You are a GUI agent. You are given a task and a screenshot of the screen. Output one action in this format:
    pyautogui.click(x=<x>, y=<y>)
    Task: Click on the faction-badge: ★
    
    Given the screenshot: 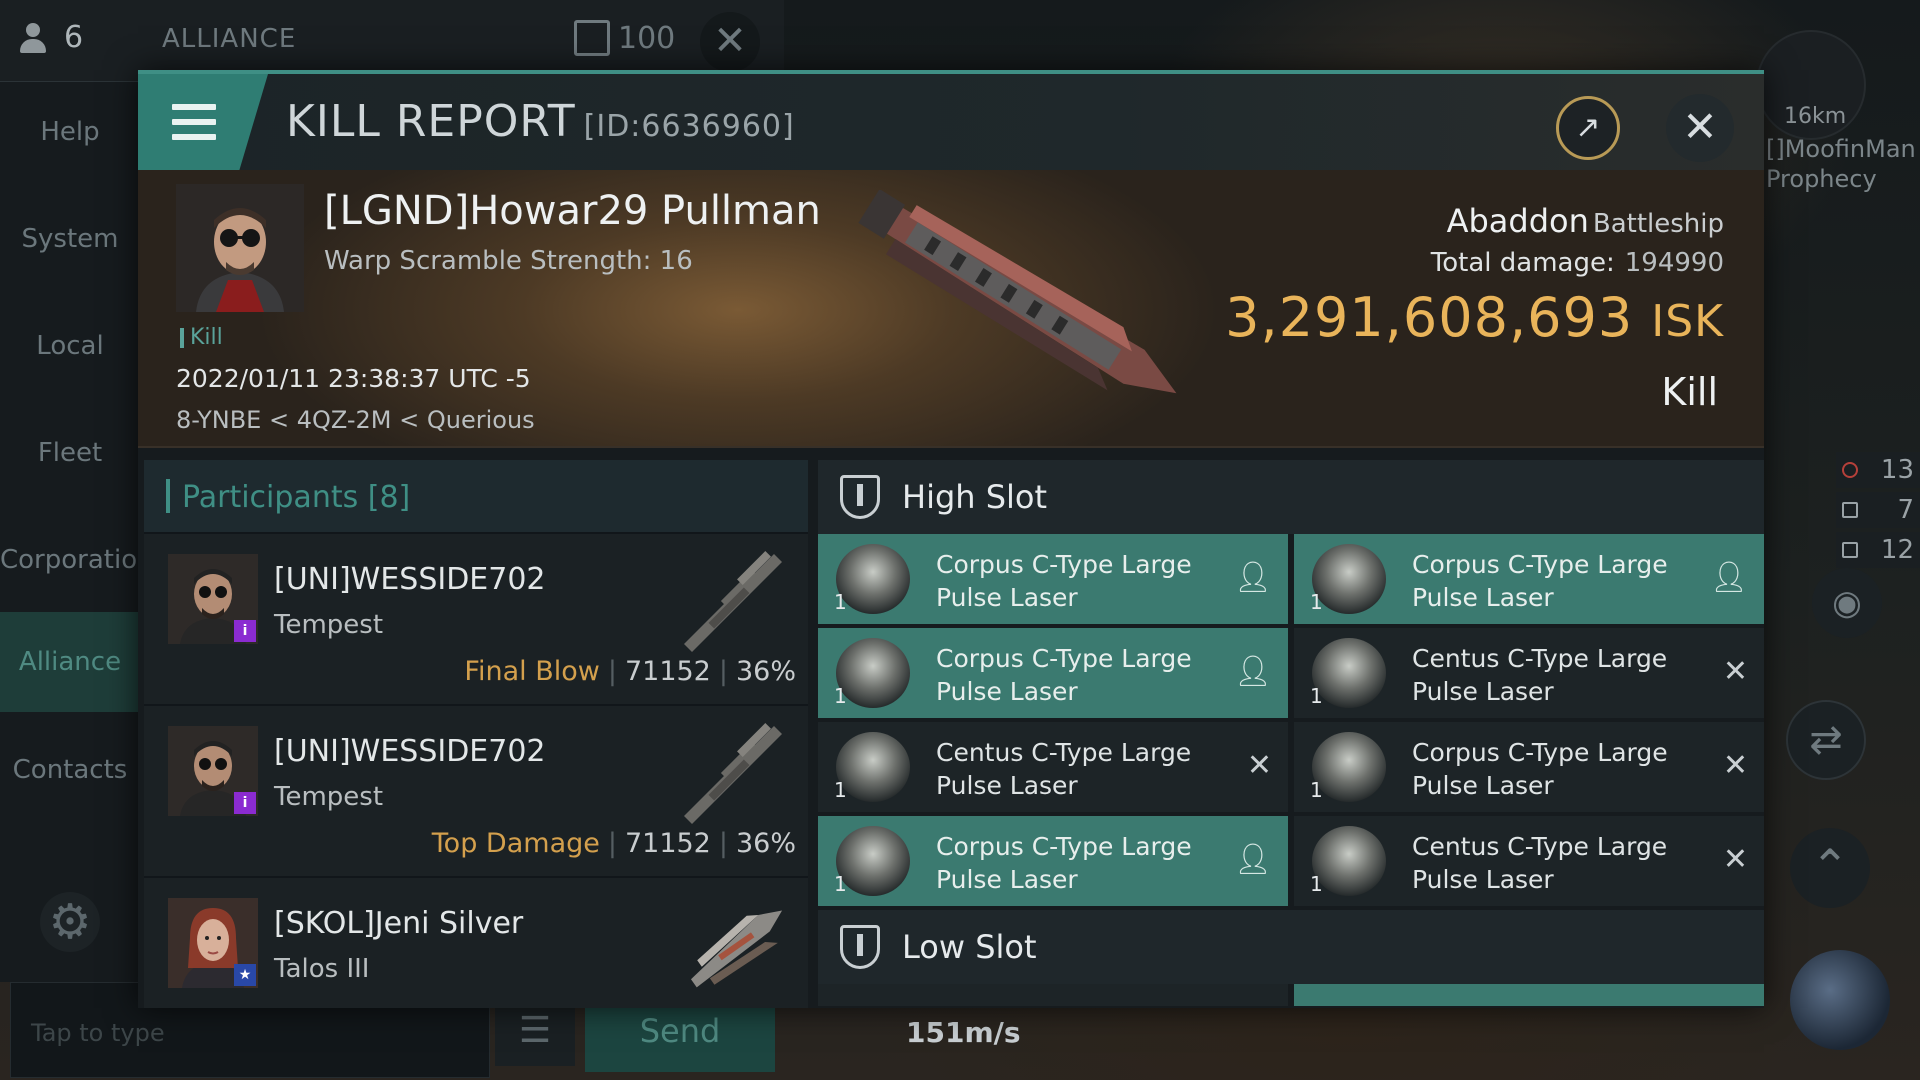 What is the action you would take?
    pyautogui.click(x=245, y=975)
    